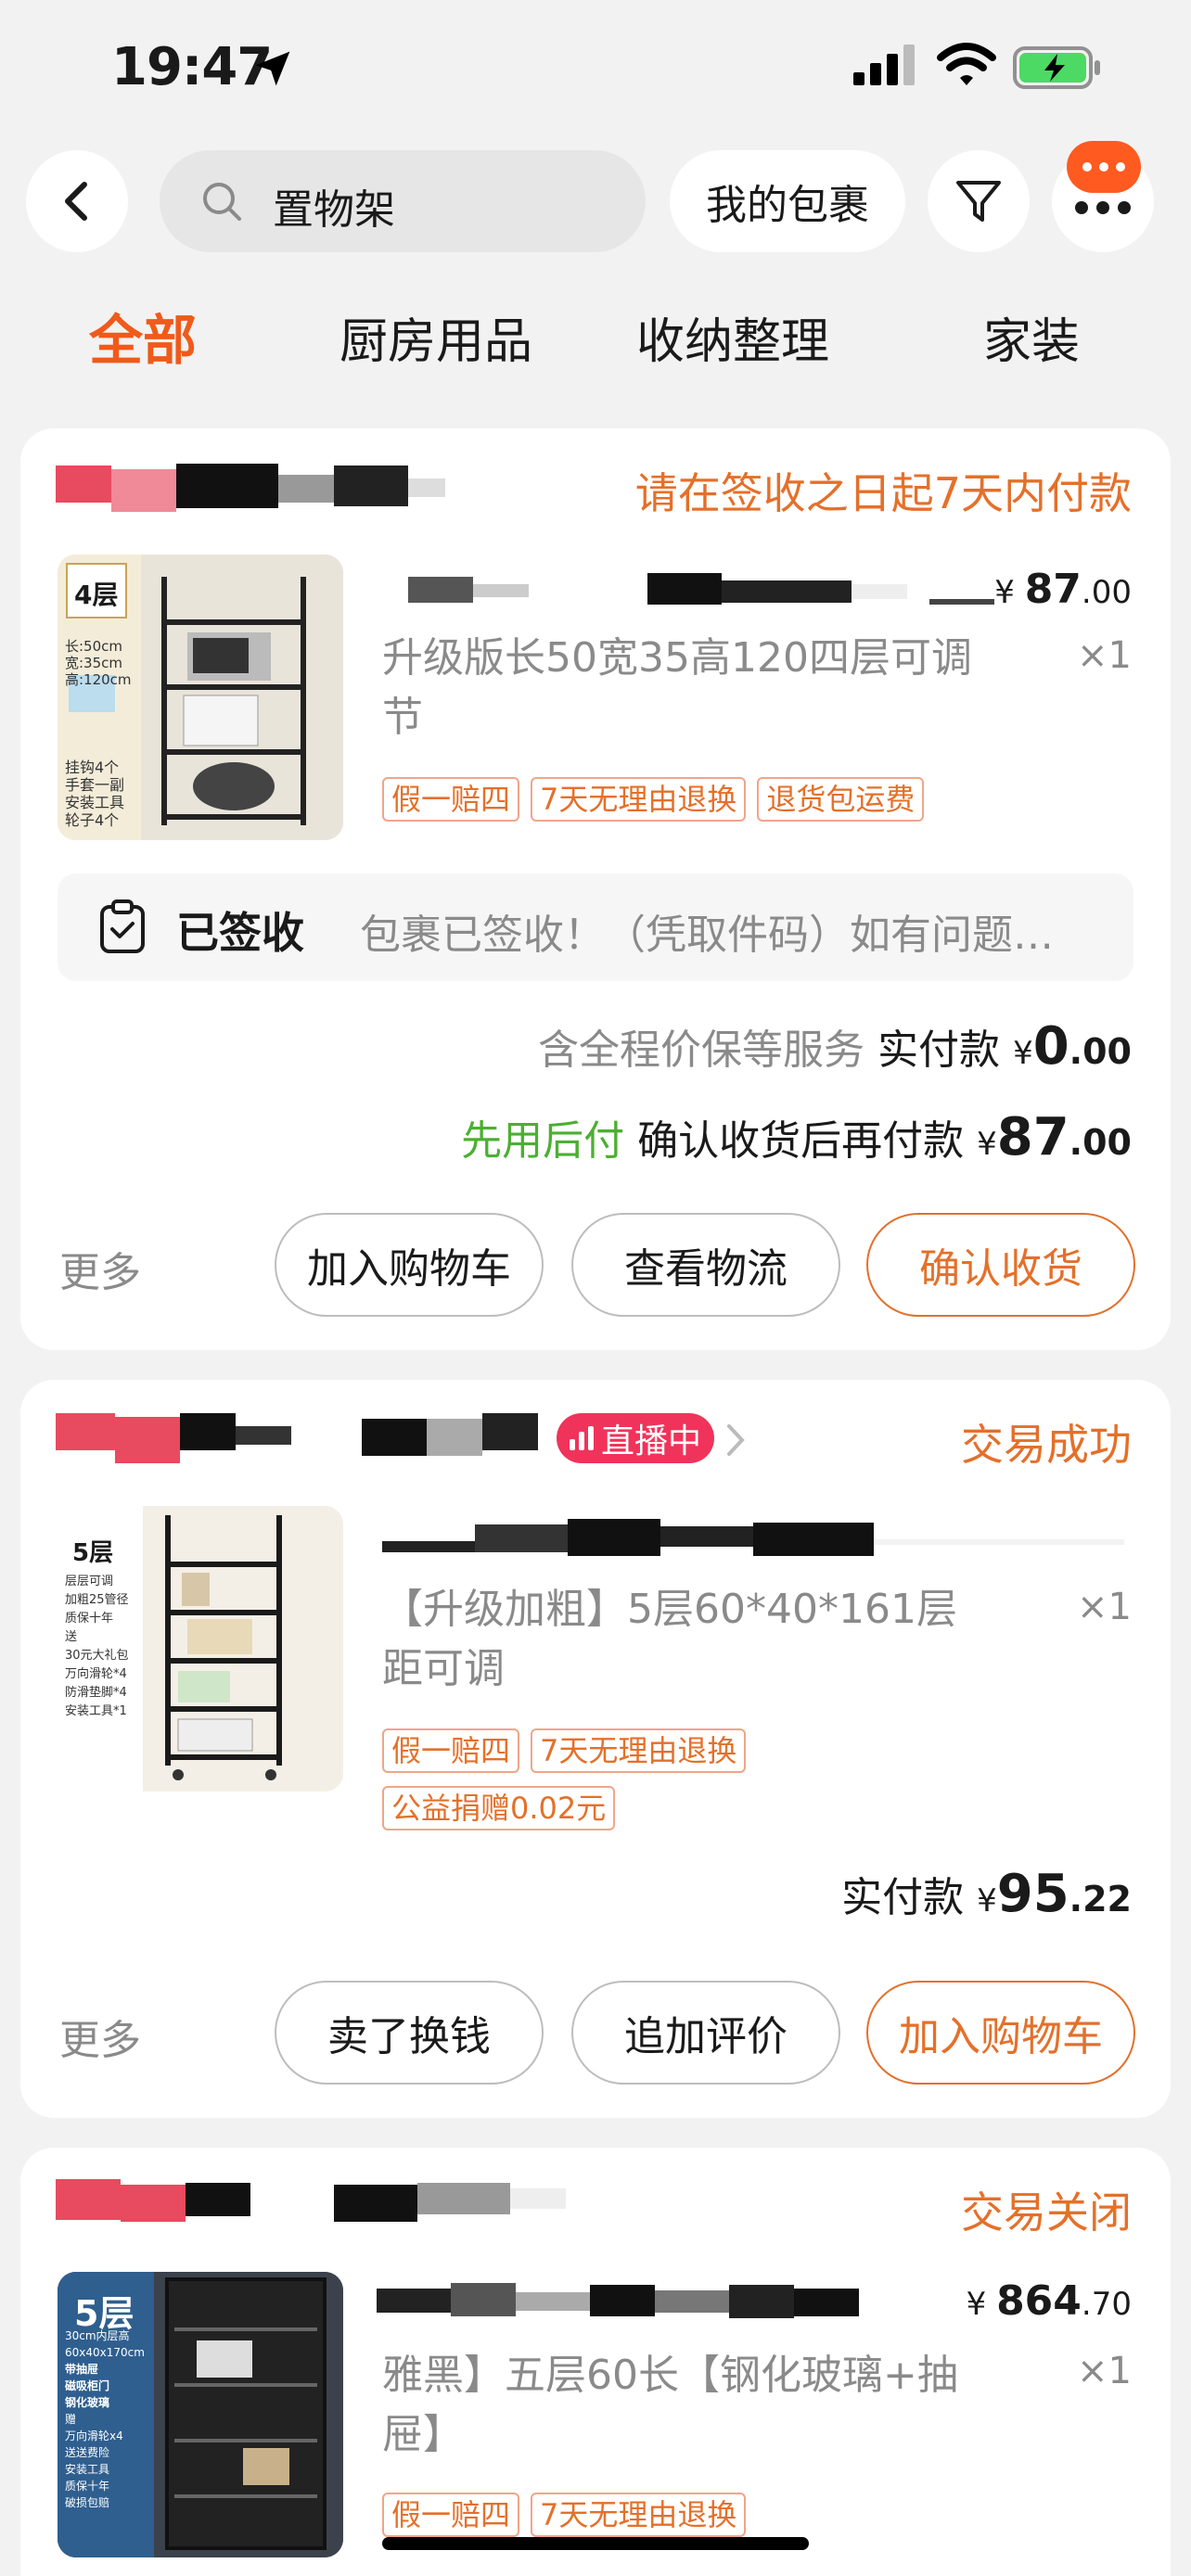 The image size is (1191, 2576). I want to click on chevron-right-icon, so click(736, 1440).